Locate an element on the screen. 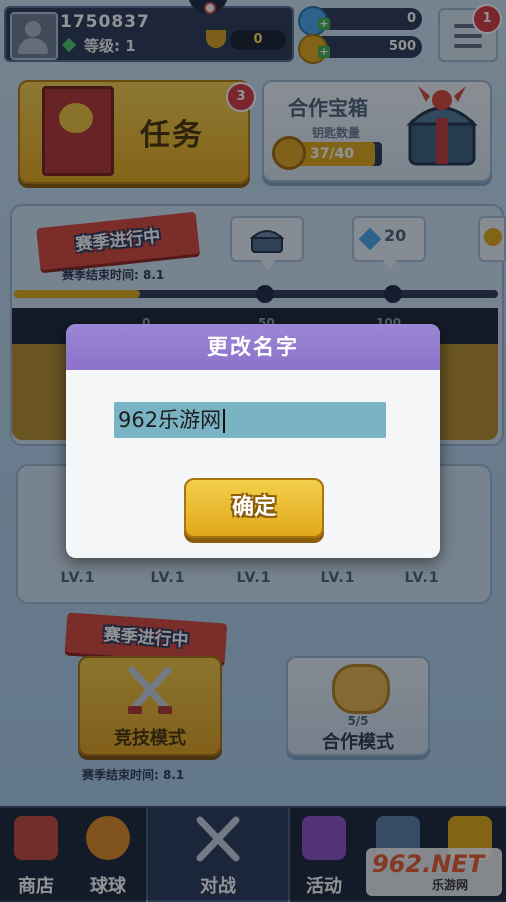 The height and width of the screenshot is (902, 506). confirm-button: 确定 is located at coordinates (254, 508).